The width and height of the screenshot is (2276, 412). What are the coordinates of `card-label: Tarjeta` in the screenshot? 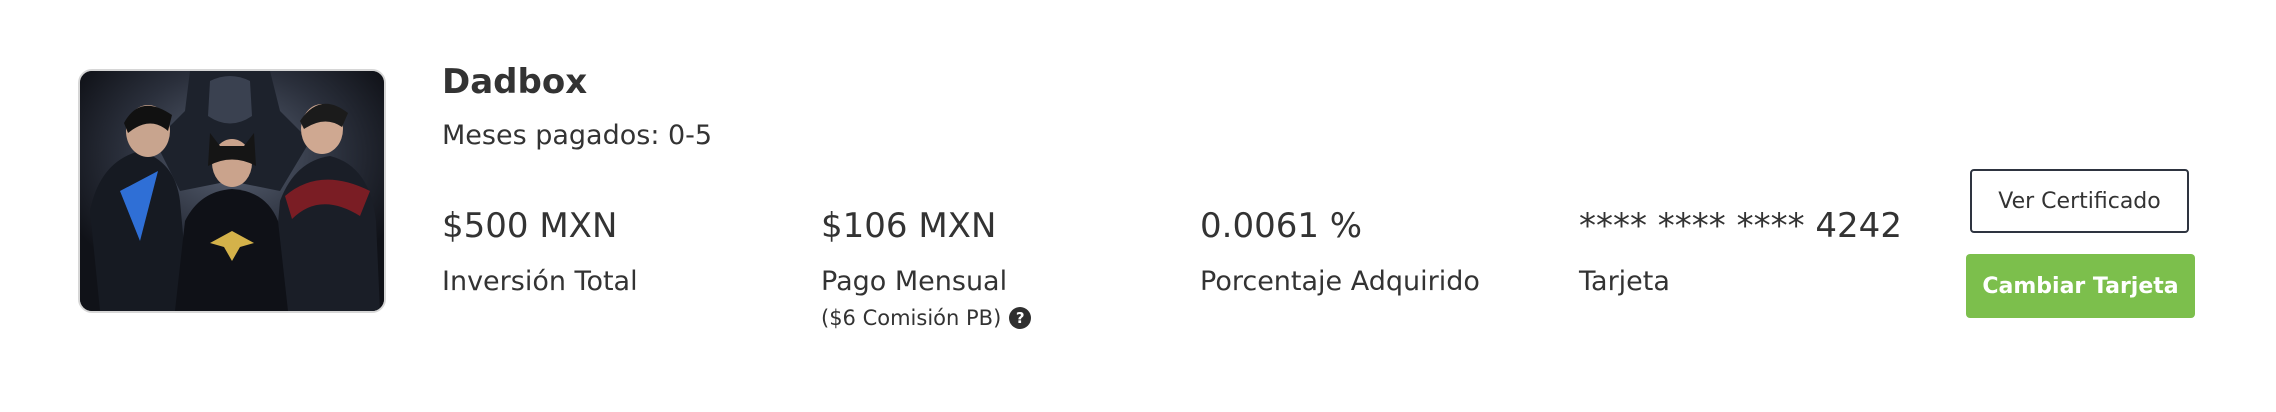 It's located at (1624, 281).